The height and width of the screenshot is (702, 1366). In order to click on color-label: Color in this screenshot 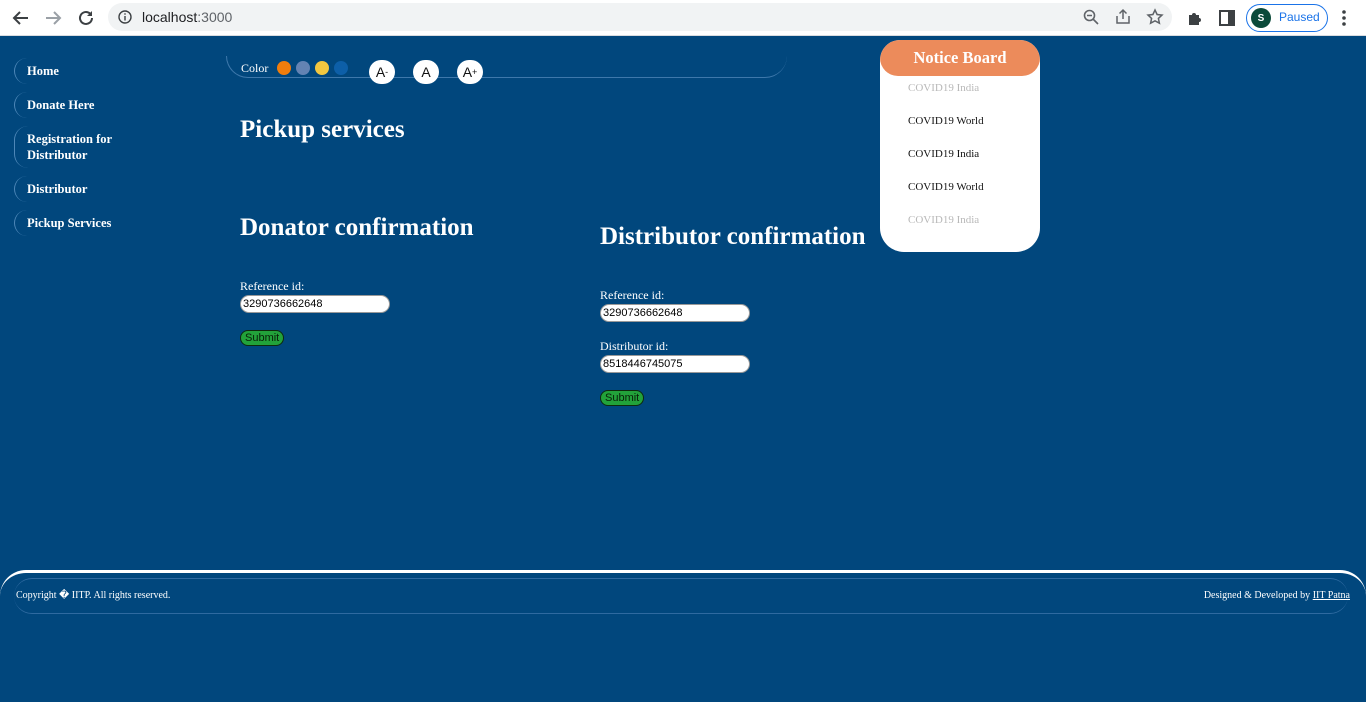, I will do `click(255, 68)`.